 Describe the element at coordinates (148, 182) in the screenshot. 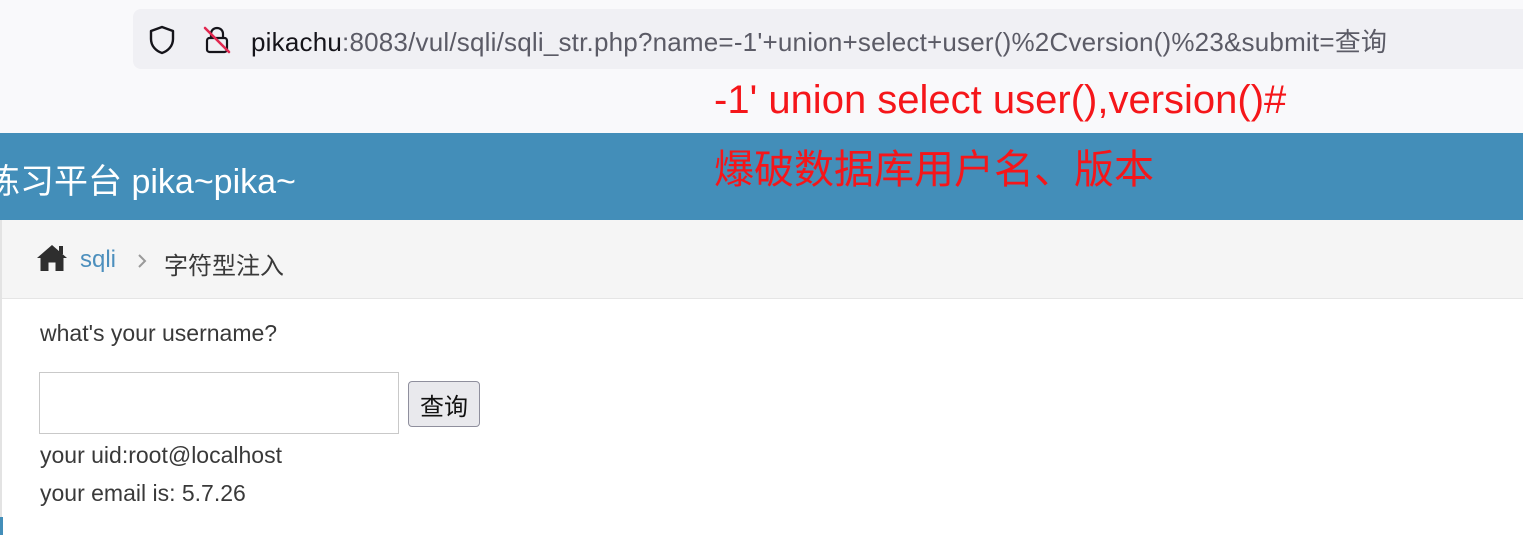

I see `site-title: 练习平台 pika~pika~` at that location.